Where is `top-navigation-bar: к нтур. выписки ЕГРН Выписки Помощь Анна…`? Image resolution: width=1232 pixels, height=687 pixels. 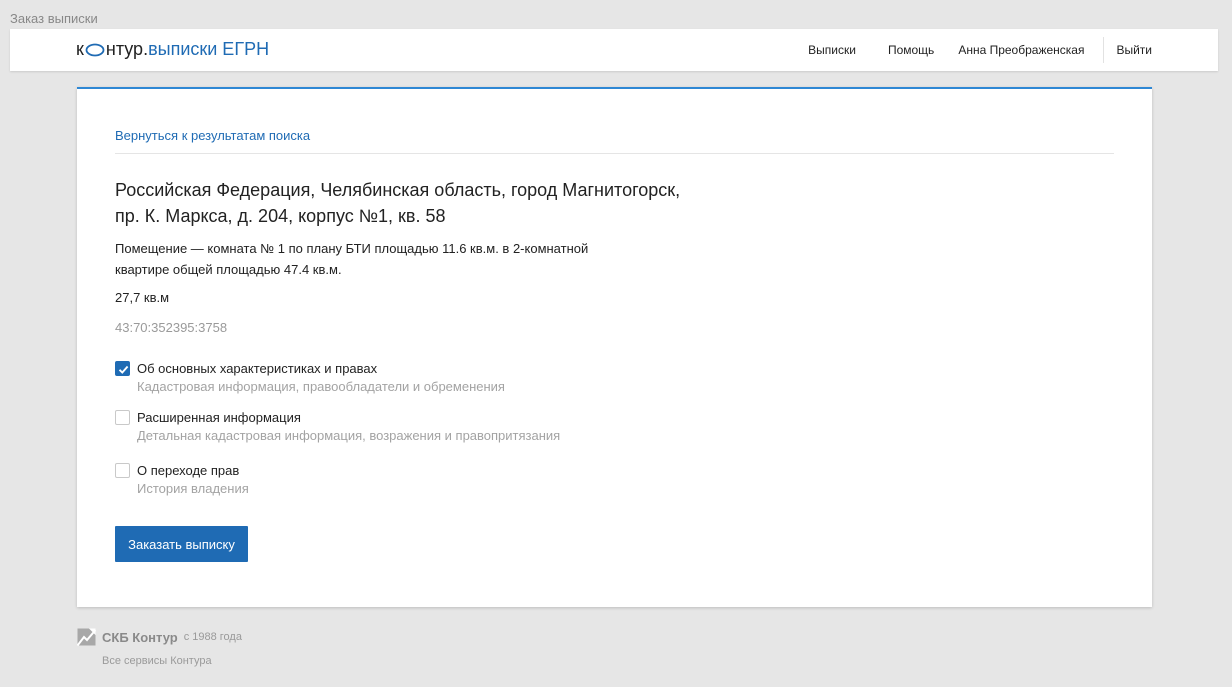 top-navigation-bar: к нтур. выписки ЕГРН Выписки Помощь Анна… is located at coordinates (614, 50).